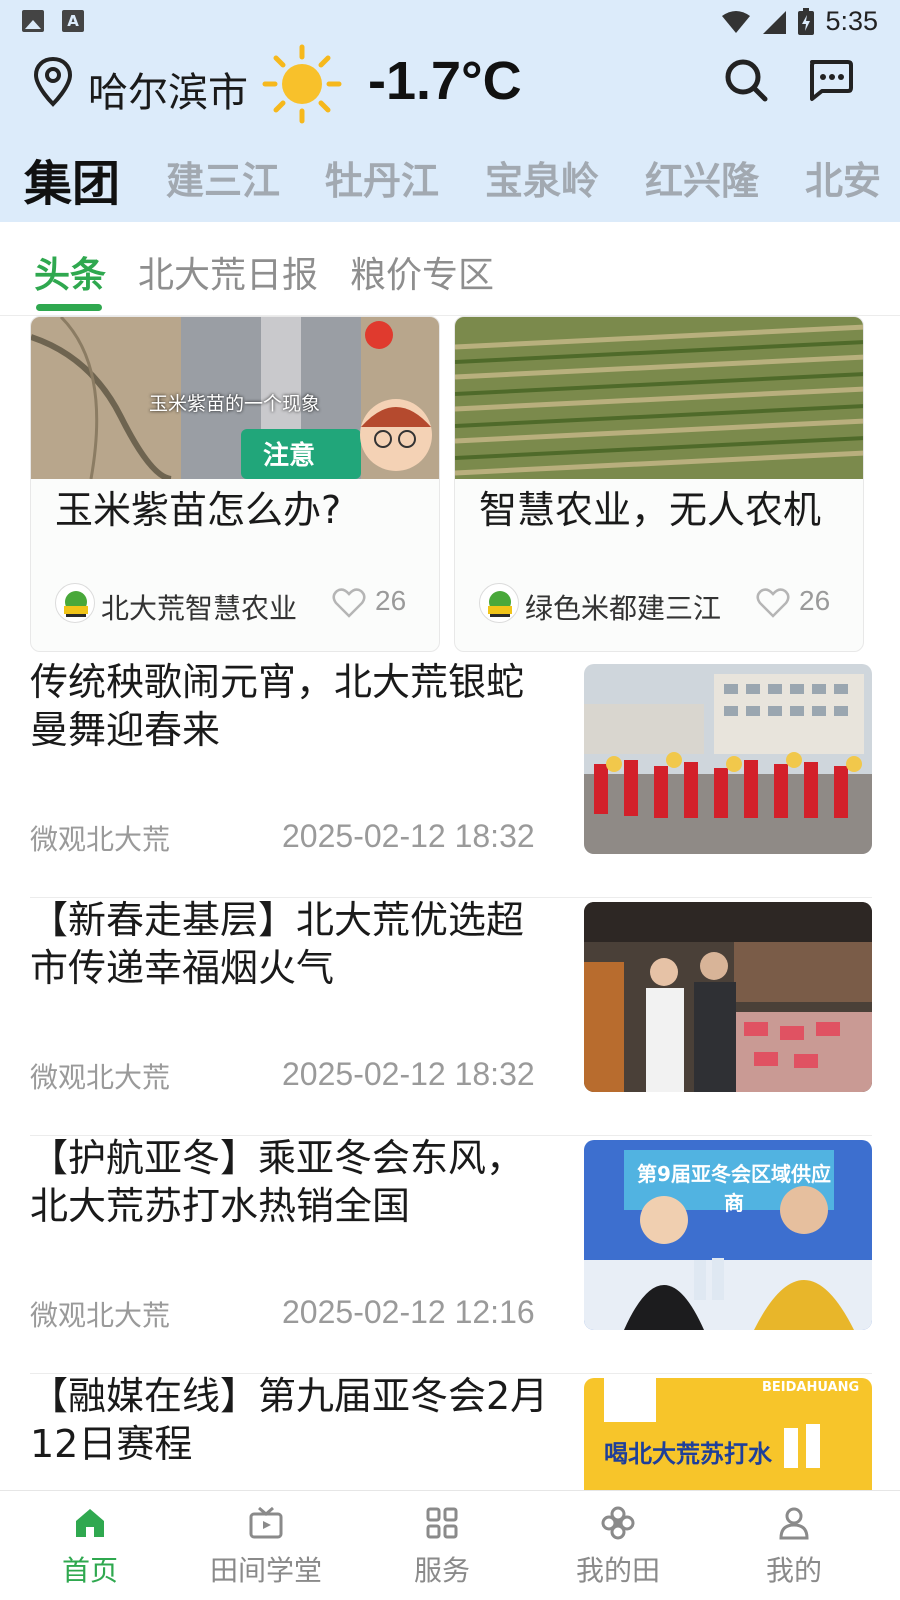 The width and height of the screenshot is (900, 1600). I want to click on article-thumbnail: BEIDAHUANG 喝北大荒苏打水, so click(728, 1434).